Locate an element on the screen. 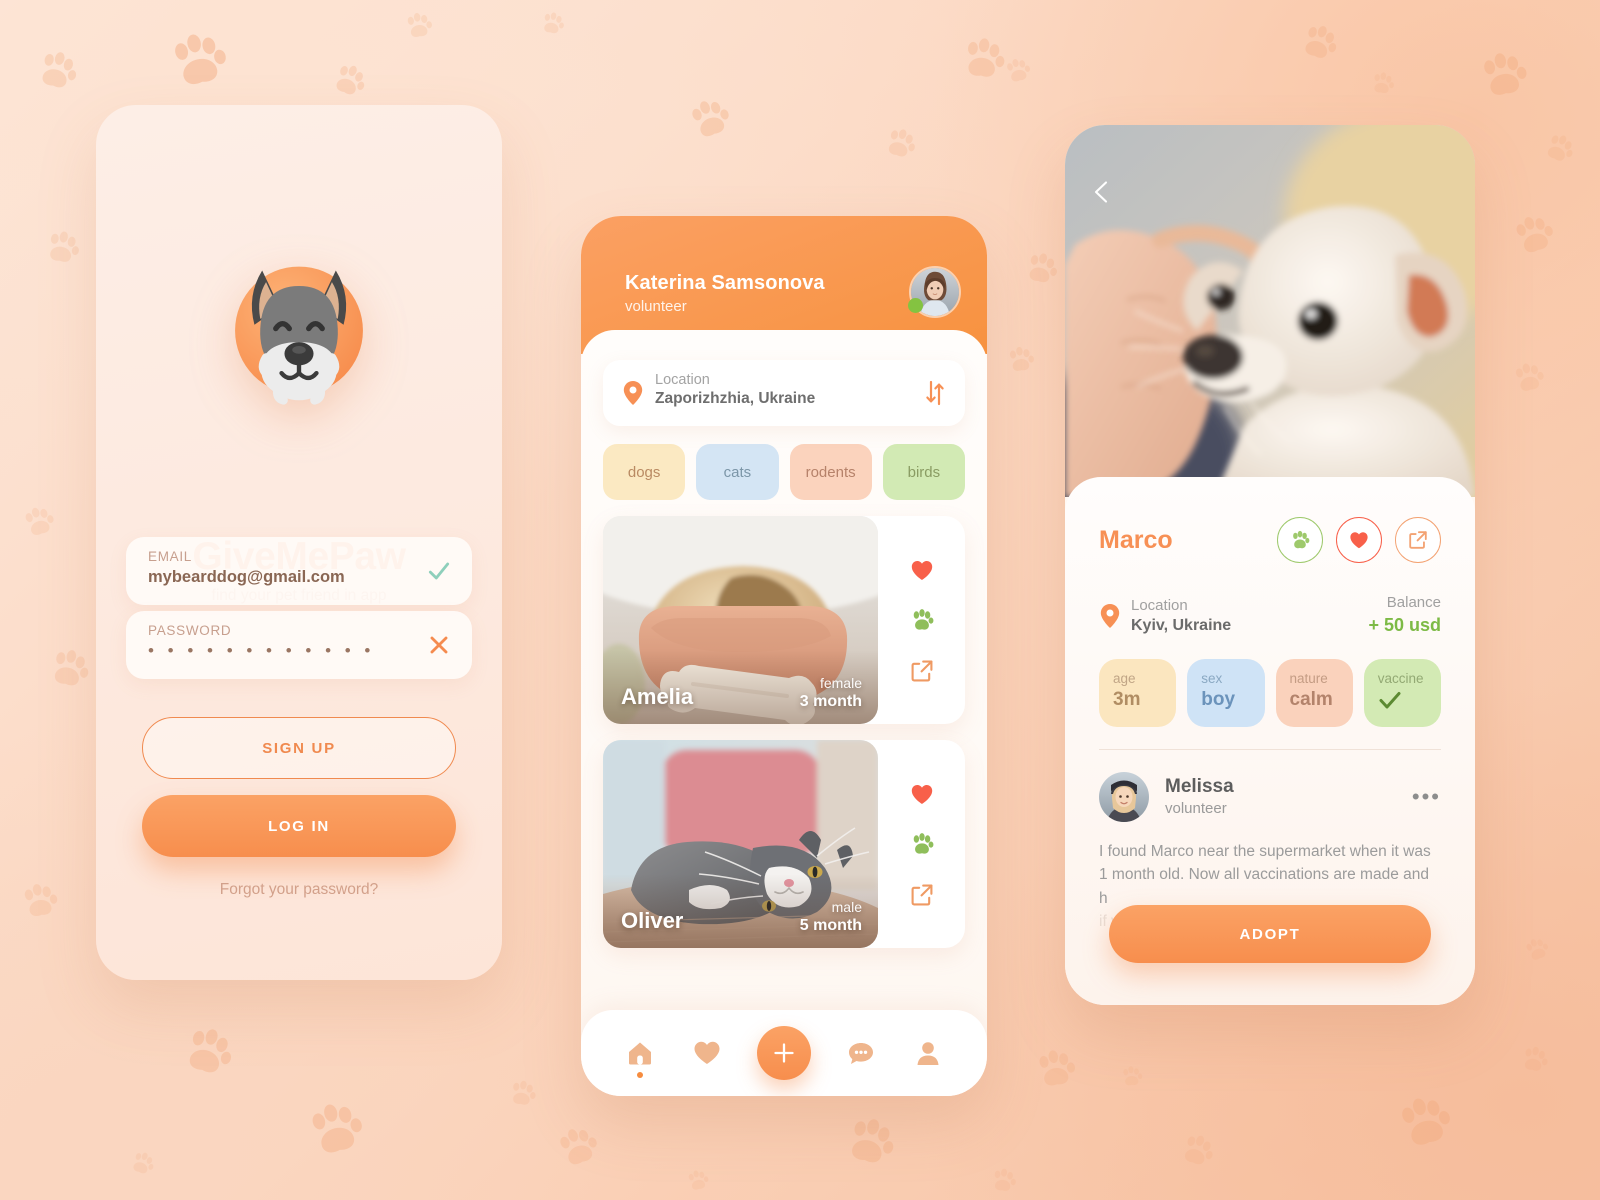 The height and width of the screenshot is (1200, 1600). user-name: Katerina Samsonova is located at coordinates (725, 283).